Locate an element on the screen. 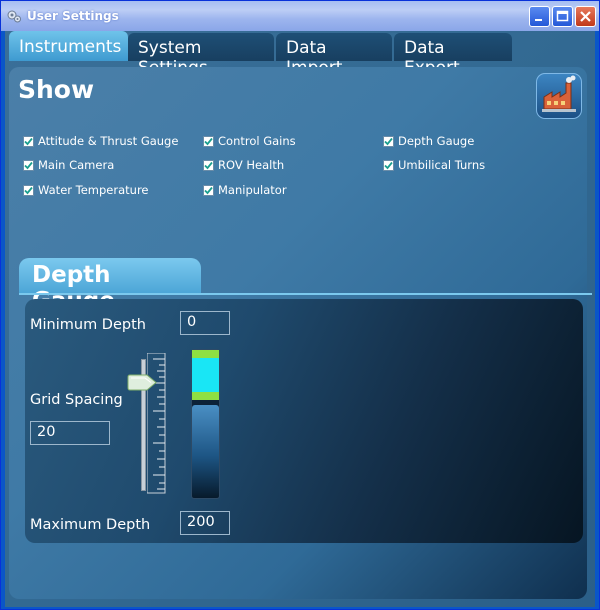 The height and width of the screenshot is (610, 600). checkbox-label: Main Camera is located at coordinates (76, 165).